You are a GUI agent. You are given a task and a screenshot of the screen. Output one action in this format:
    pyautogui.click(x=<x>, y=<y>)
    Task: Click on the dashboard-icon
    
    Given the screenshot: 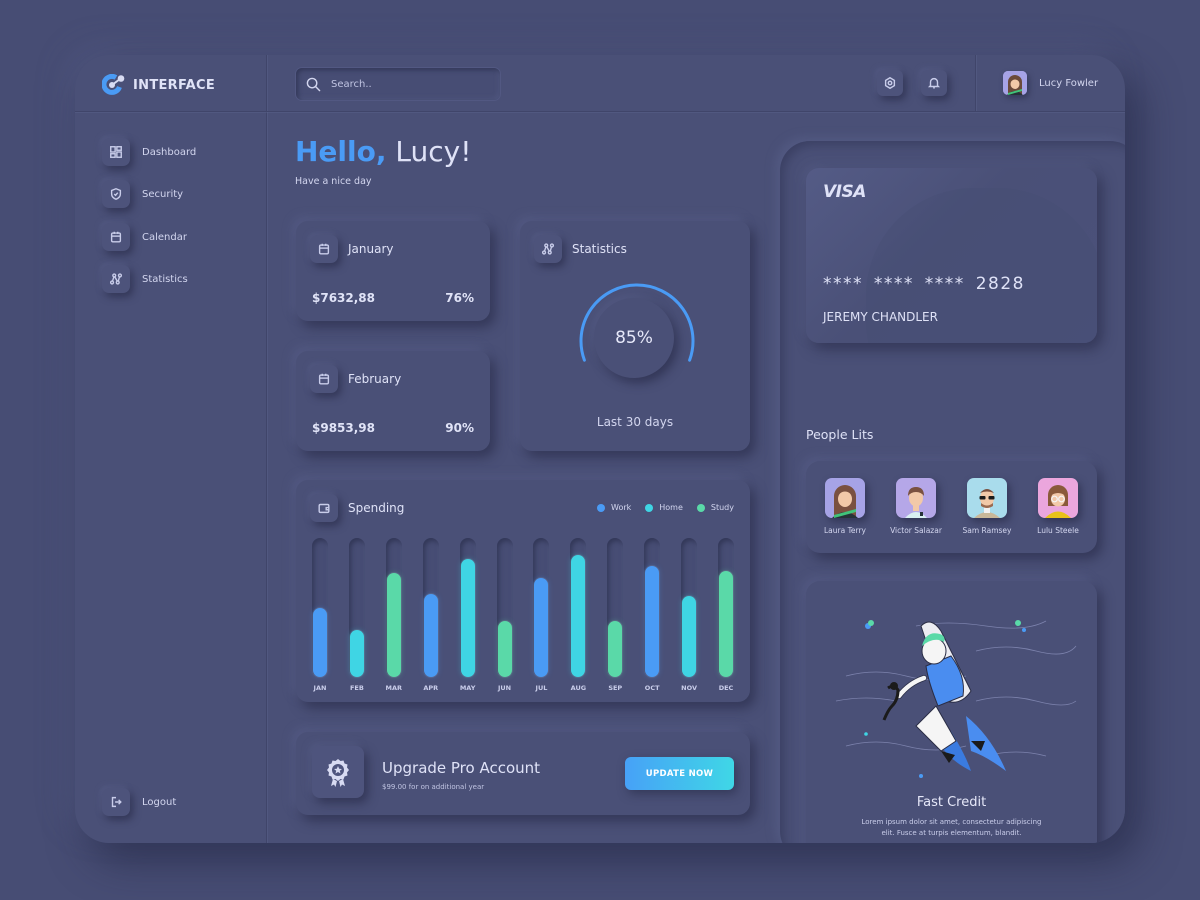 What is the action you would take?
    pyautogui.click(x=116, y=152)
    